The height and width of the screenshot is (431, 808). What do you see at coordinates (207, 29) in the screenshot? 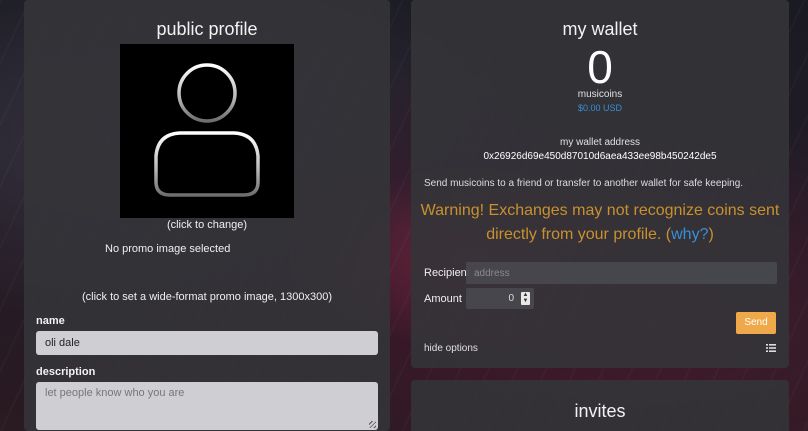
I see `profile-title: public profile` at bounding box center [207, 29].